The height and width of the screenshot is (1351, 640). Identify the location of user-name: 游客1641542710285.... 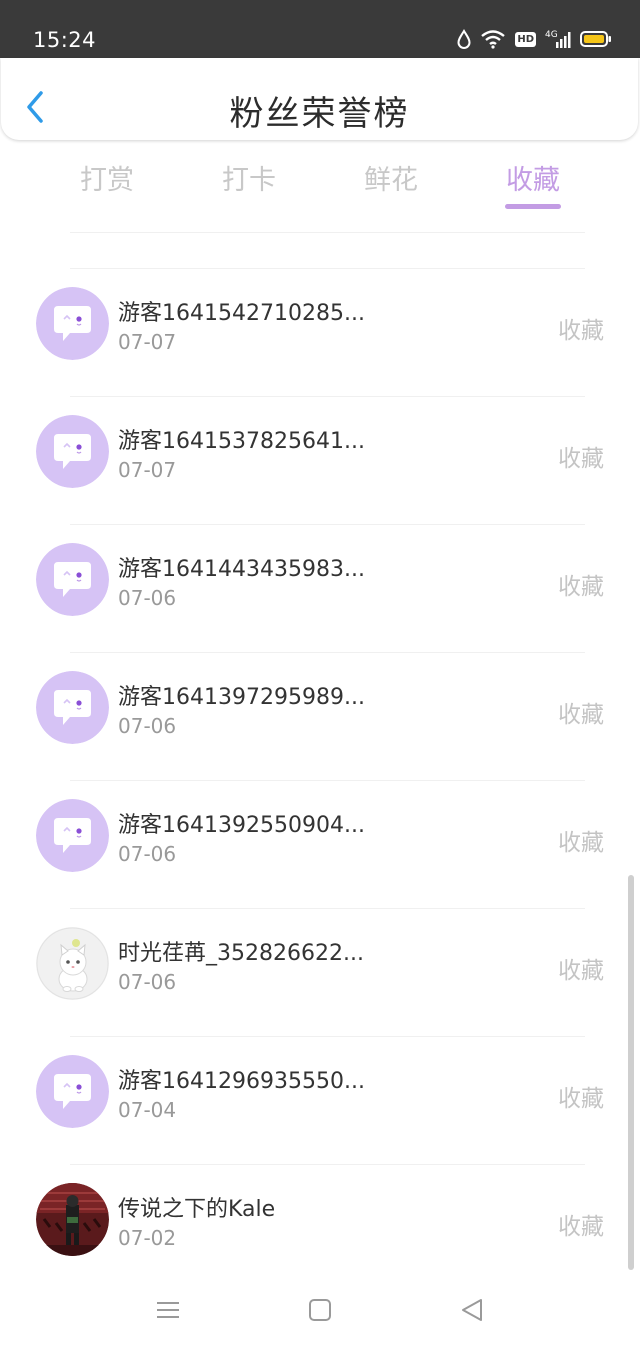
(241, 313).